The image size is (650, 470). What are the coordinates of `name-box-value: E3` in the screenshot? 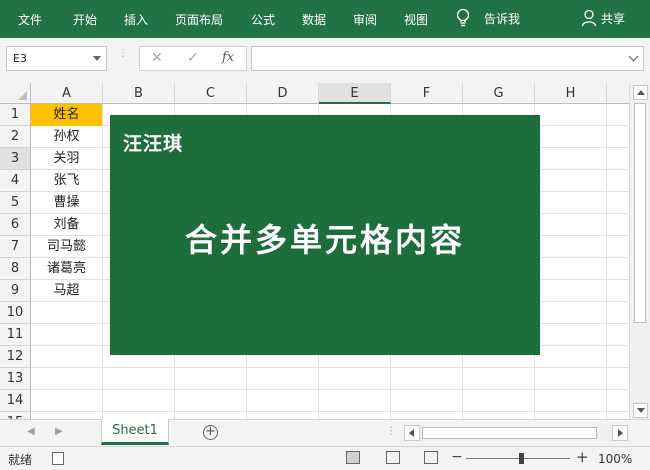 It's located at (20, 58).